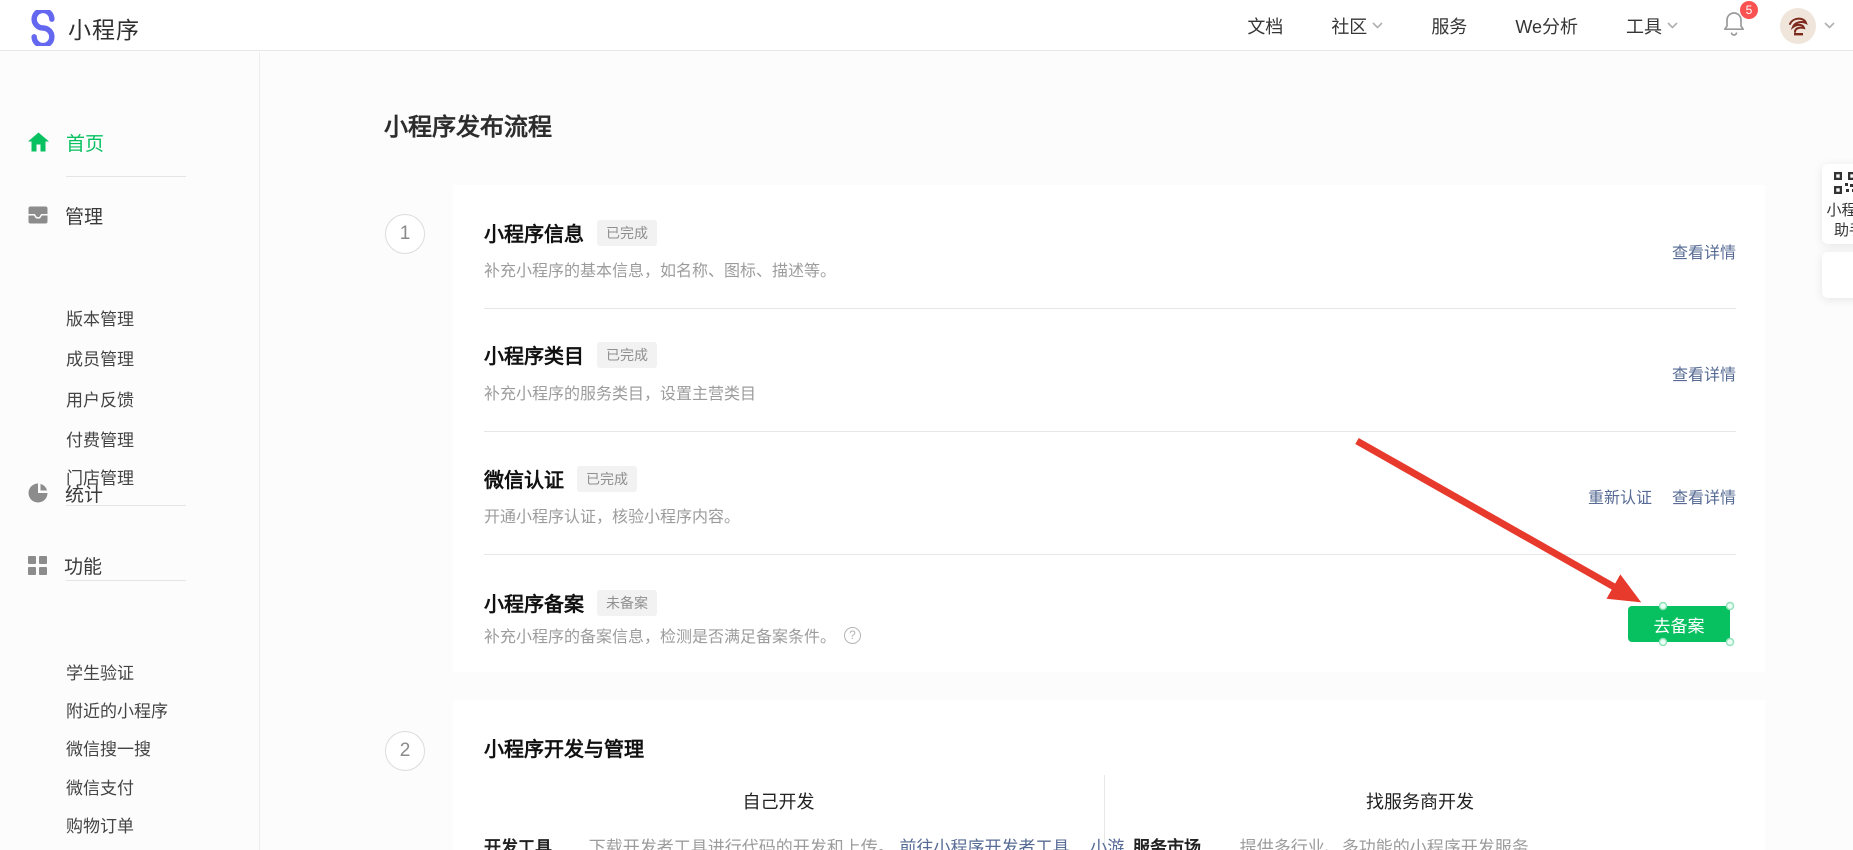 The width and height of the screenshot is (1853, 850). Describe the element at coordinates (1357, 26) in the screenshot. I see `nav-item-community: 社区` at that location.